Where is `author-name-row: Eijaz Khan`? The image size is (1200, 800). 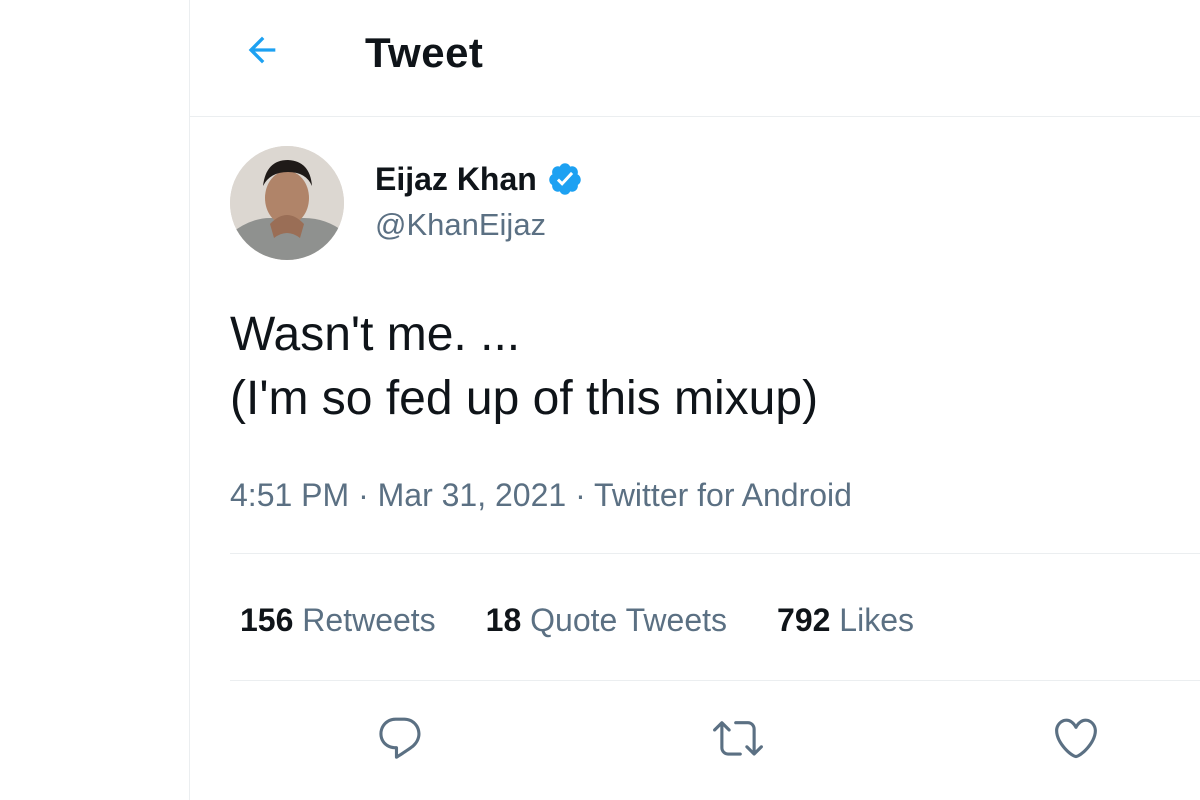 author-name-row: Eijaz Khan is located at coordinates (479, 179).